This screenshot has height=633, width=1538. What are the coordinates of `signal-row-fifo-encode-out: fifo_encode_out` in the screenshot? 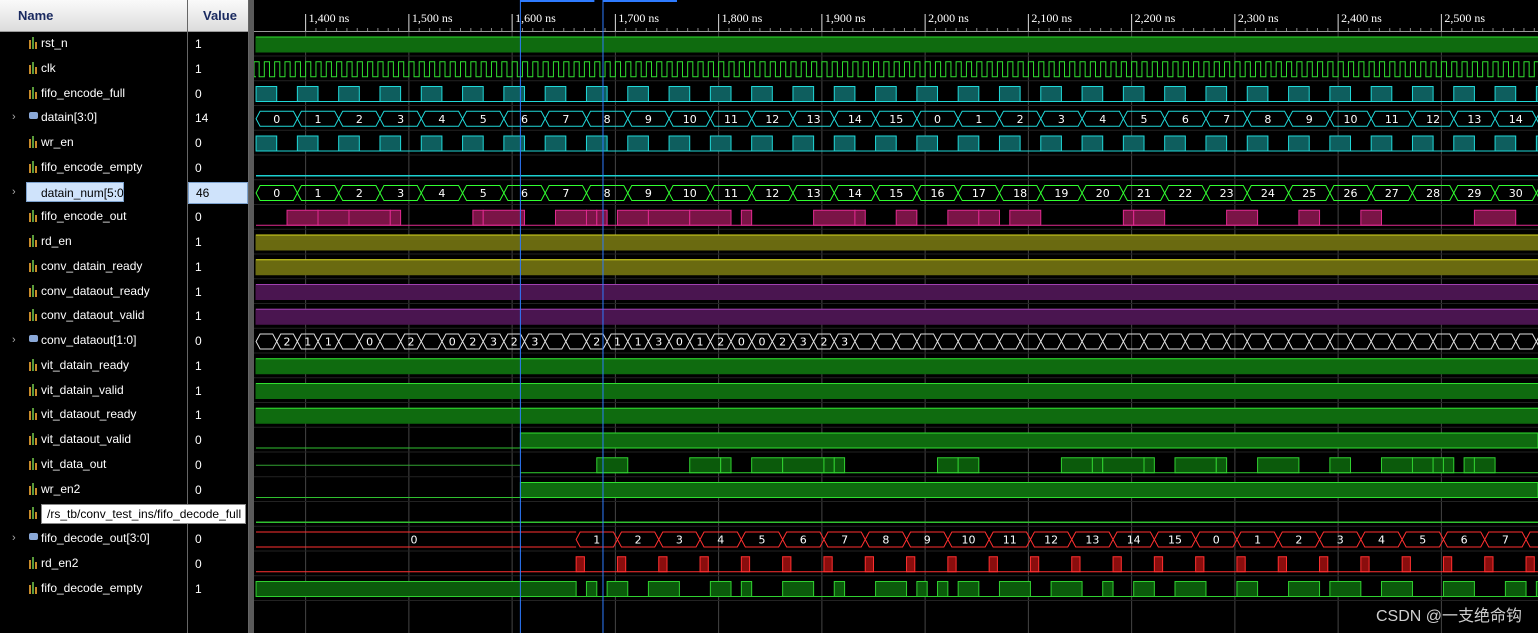 It's located at (93, 217).